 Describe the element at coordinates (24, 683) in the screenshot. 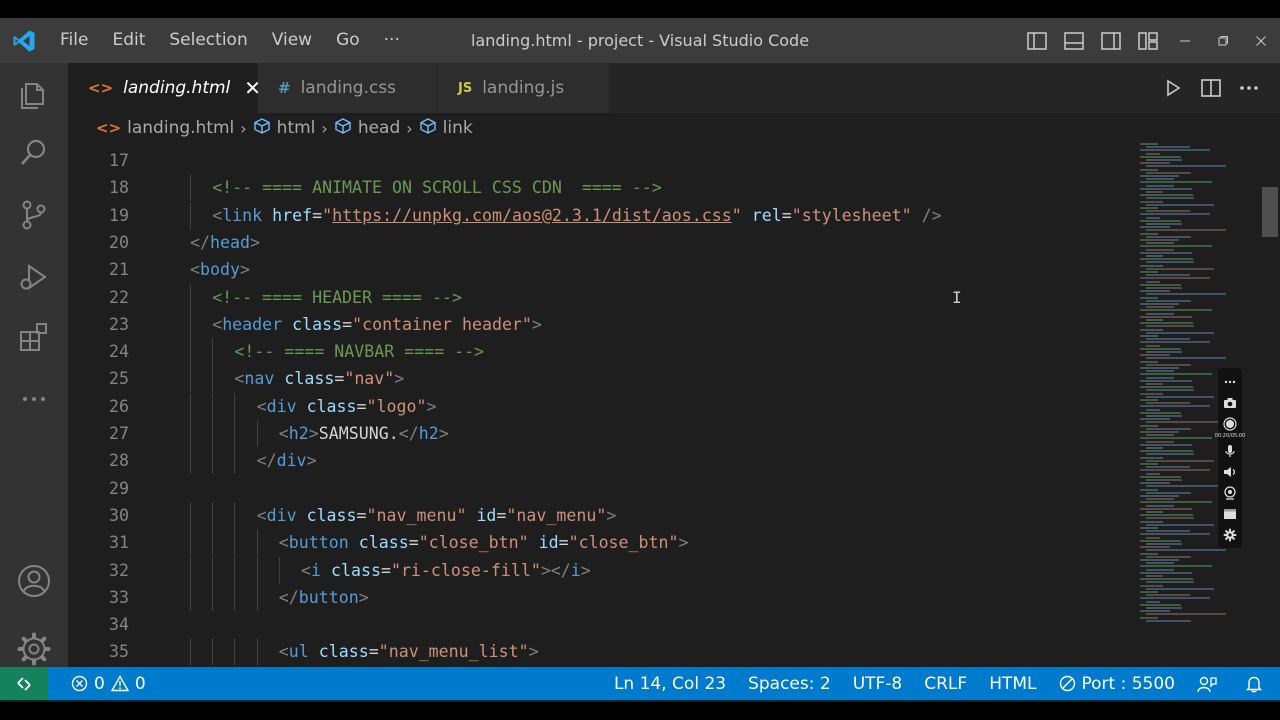

I see `remote-indicator-icon` at that location.